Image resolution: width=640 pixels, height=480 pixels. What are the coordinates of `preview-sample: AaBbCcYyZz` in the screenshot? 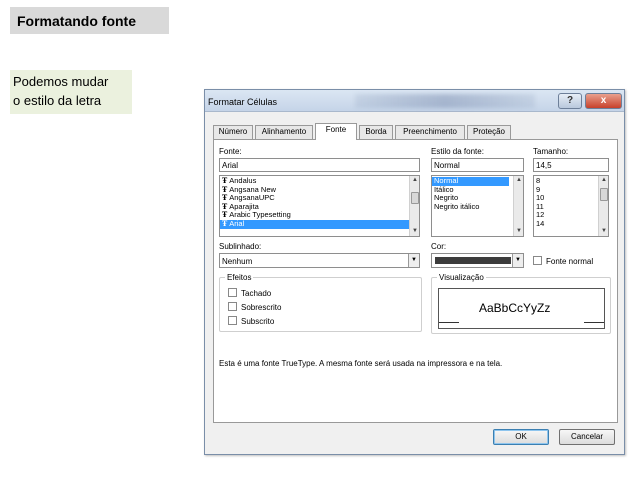 It's located at (515, 308).